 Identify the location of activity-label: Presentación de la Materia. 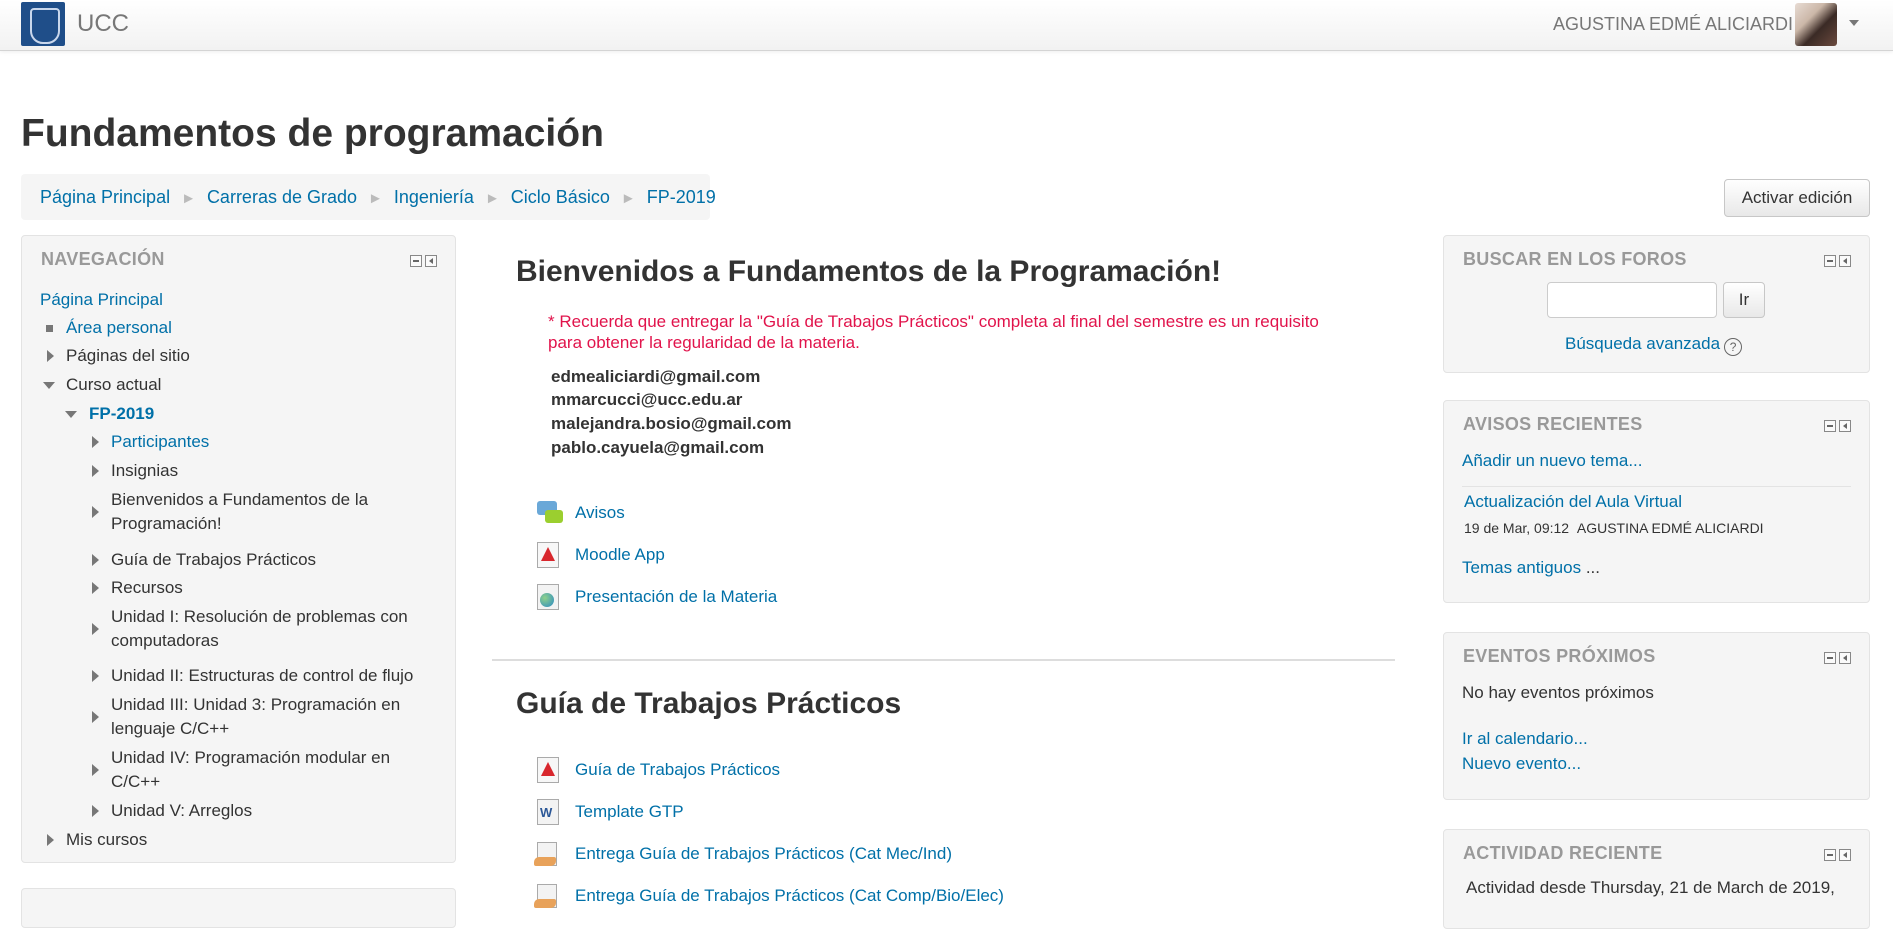
(676, 597).